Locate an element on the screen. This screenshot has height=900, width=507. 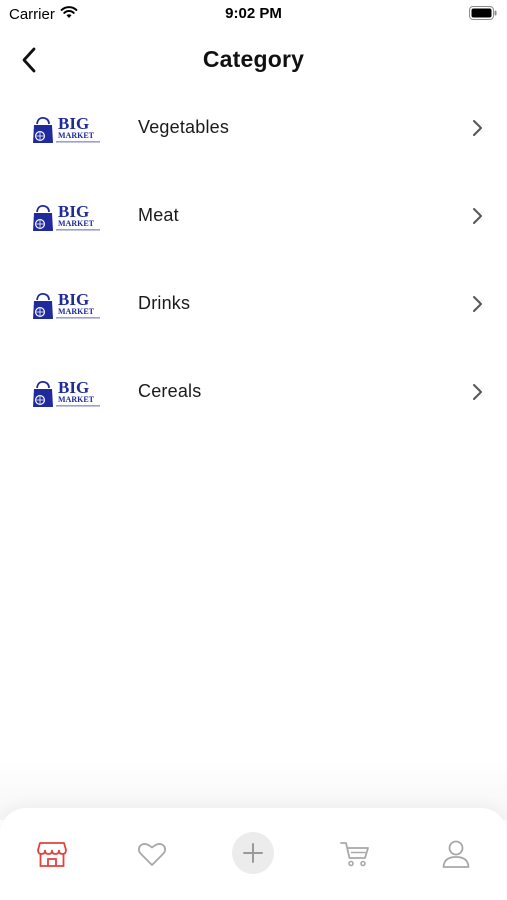
category-label: Meat is located at coordinates (158, 215).